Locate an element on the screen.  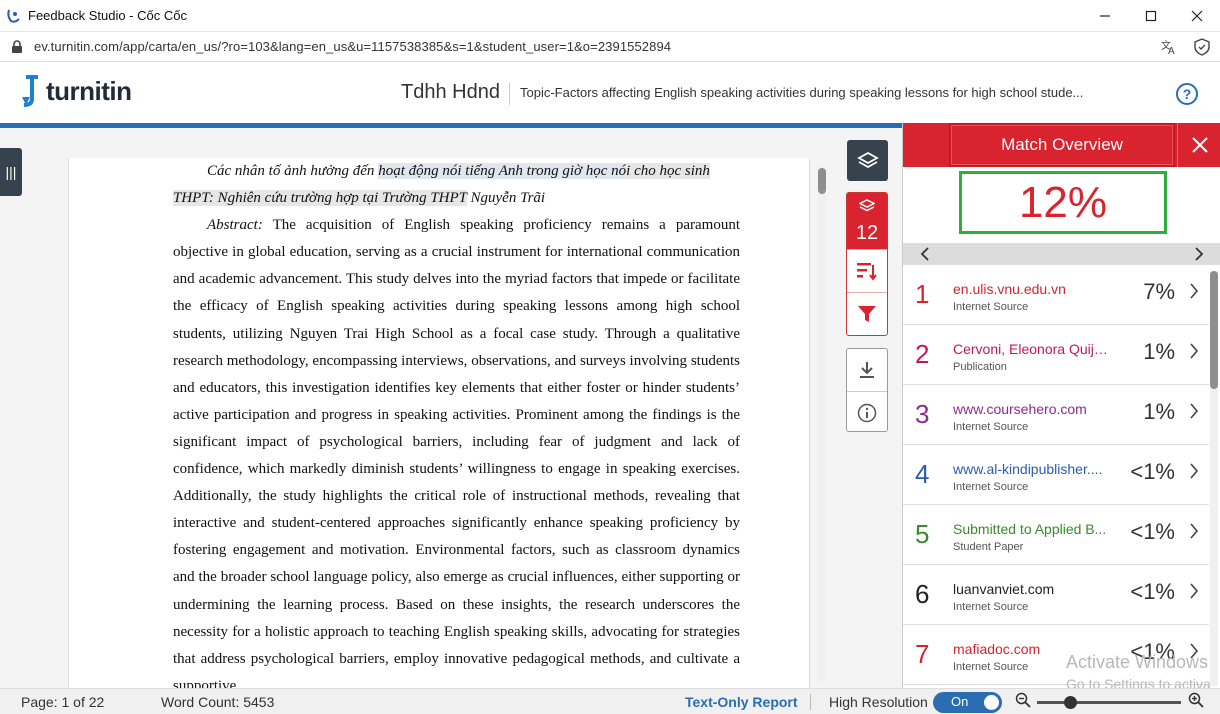
minimize-icon is located at coordinates (1105, 16).